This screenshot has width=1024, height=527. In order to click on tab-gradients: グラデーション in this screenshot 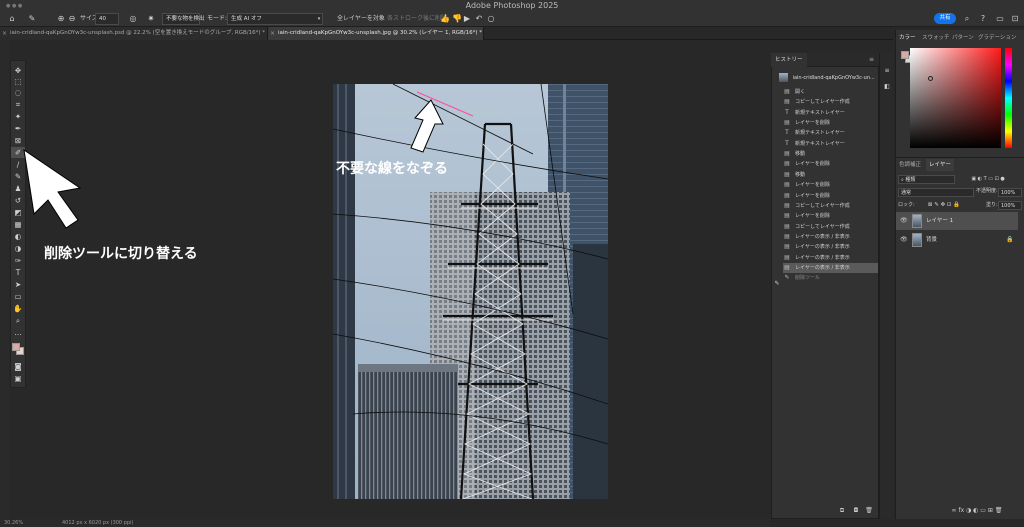, I will do `click(997, 38)`.